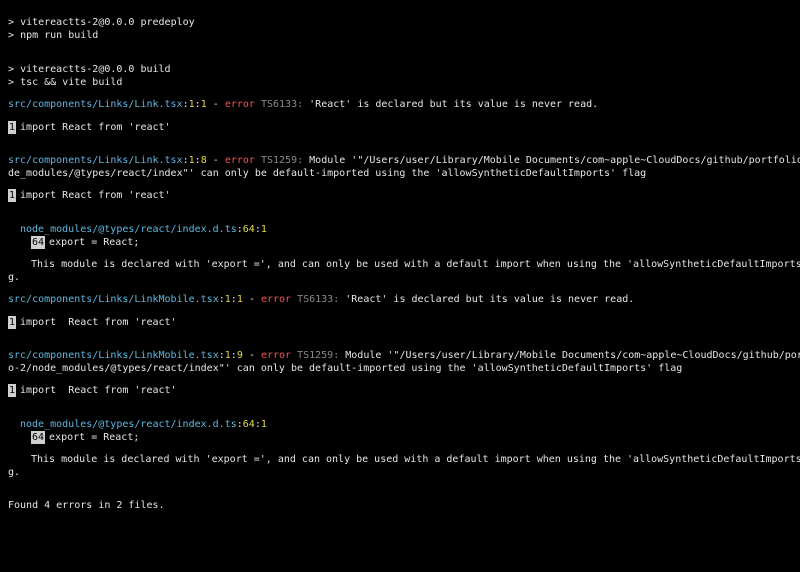 This screenshot has width=800, height=572. I want to click on command-echo-line: > vitereactts-2@0.0.0 build, so click(89, 69).